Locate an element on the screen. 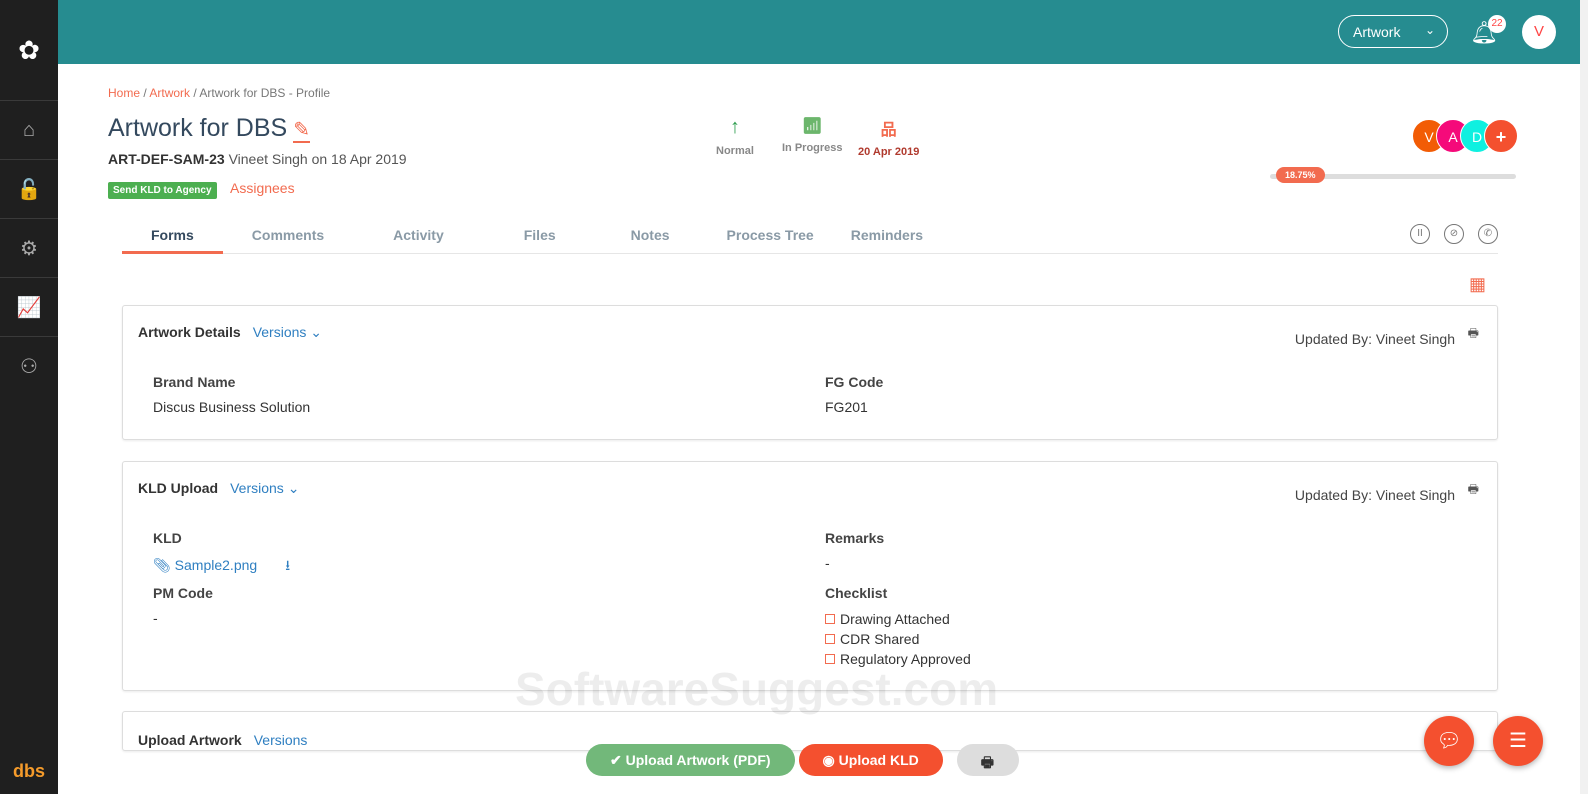 The width and height of the screenshot is (1588, 794). priority-label: Normal is located at coordinates (735, 151).